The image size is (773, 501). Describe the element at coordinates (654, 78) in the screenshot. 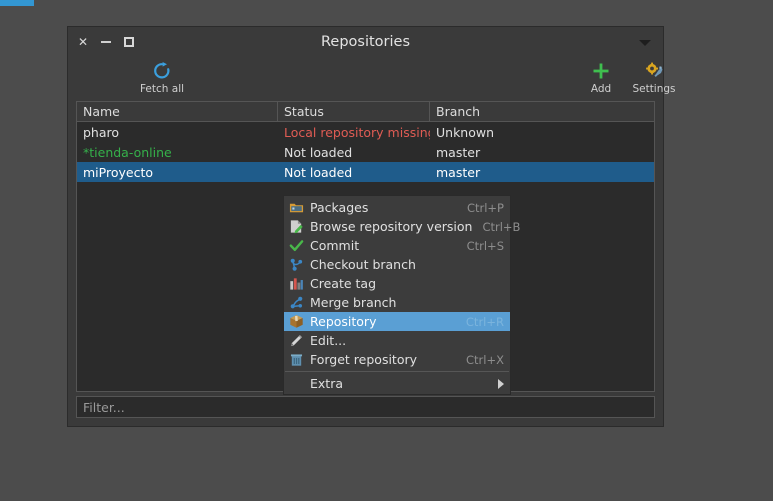

I see `settings-button: Settings` at that location.